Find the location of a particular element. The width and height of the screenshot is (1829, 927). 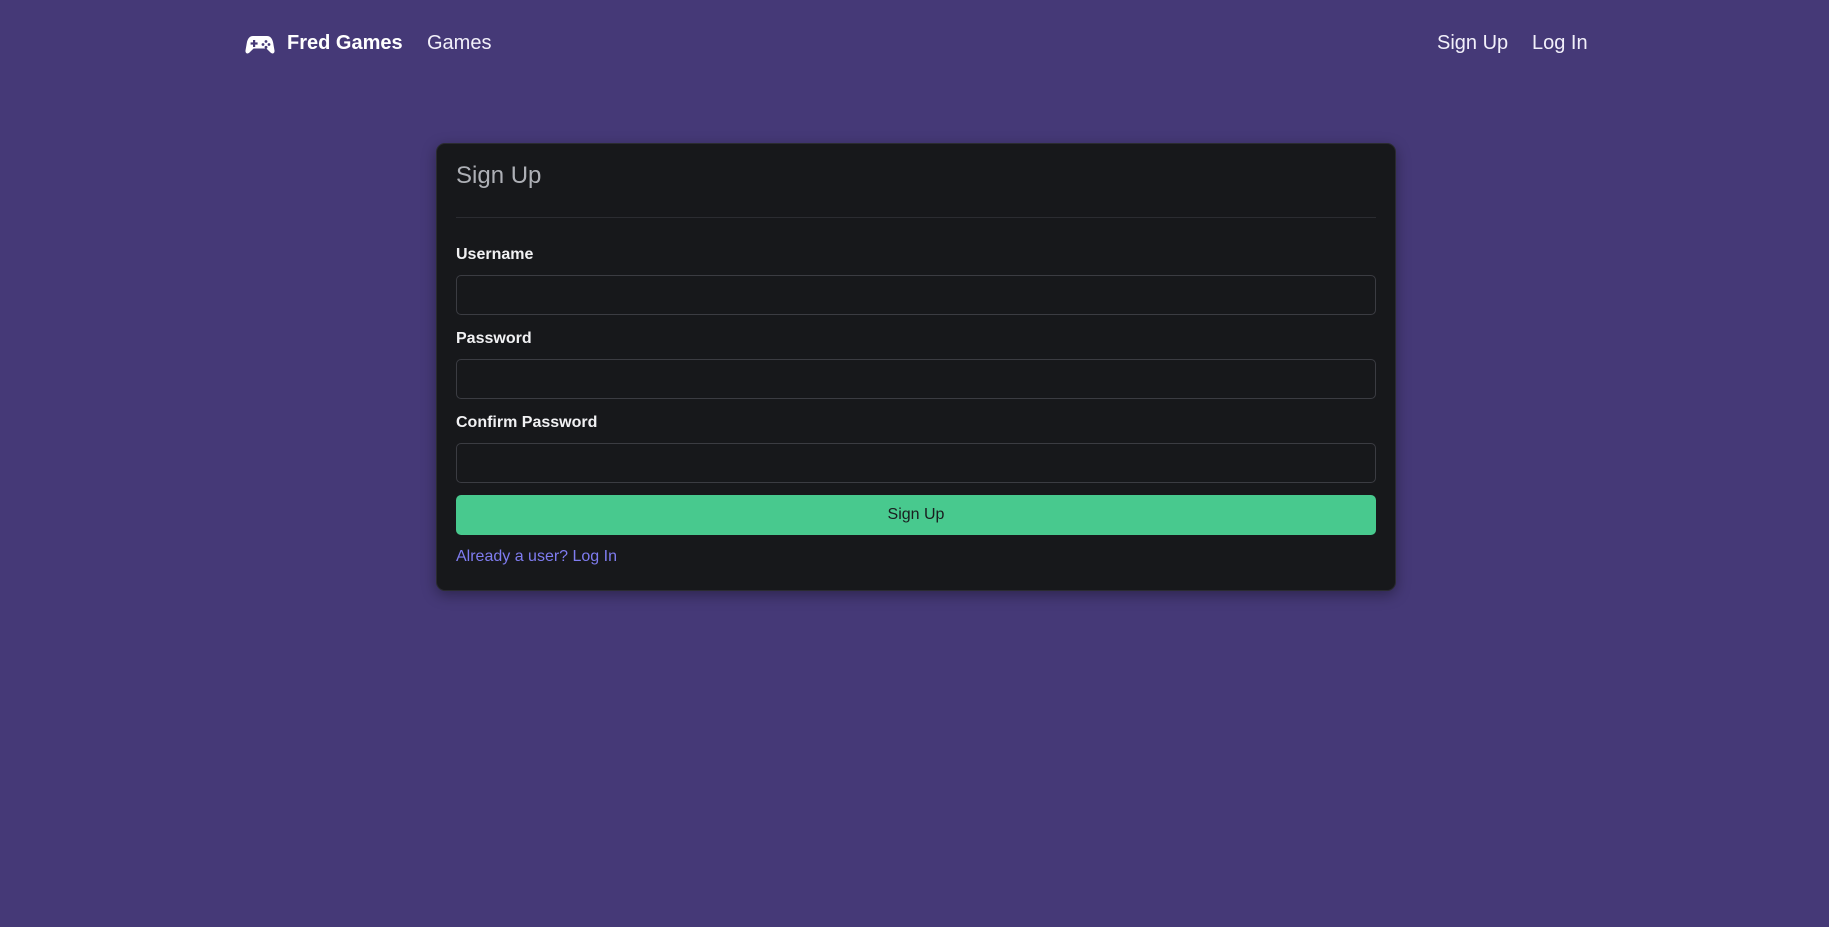

password-label: Password is located at coordinates (494, 338).